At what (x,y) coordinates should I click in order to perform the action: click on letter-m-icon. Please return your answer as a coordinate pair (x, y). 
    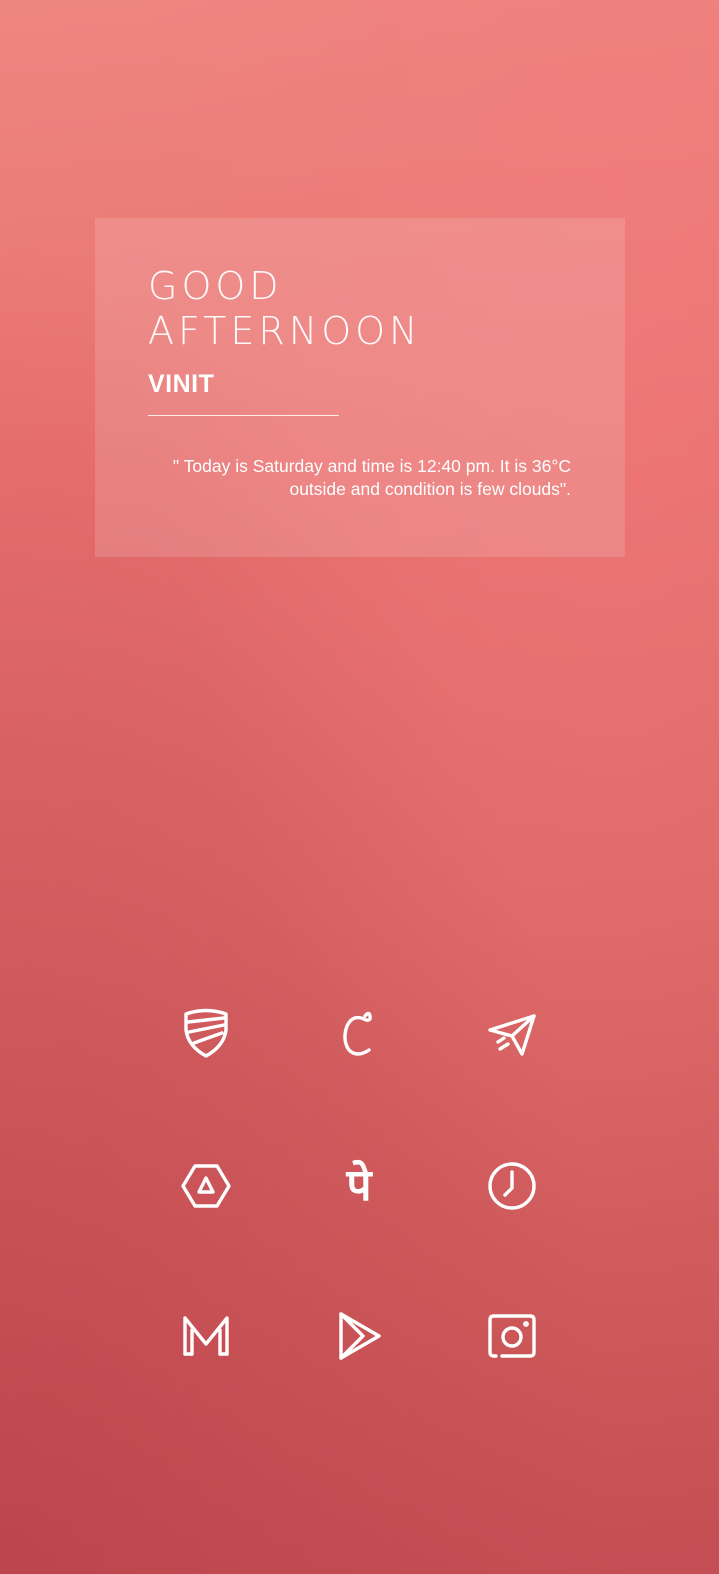
    Looking at the image, I should click on (206, 1336).